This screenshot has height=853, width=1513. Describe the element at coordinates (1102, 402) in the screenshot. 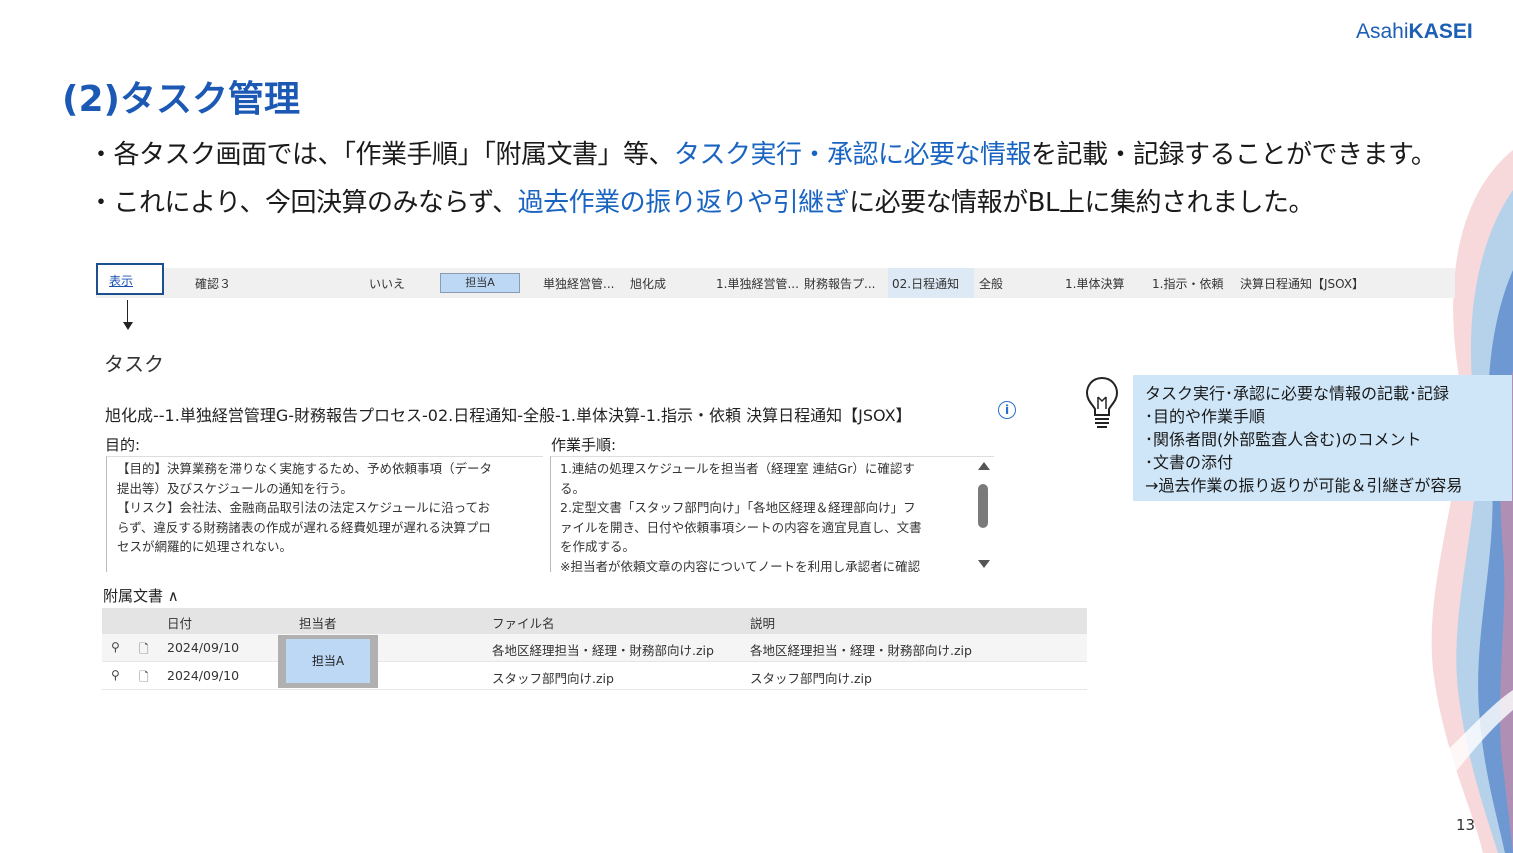

I see `lightbulb-icon` at that location.